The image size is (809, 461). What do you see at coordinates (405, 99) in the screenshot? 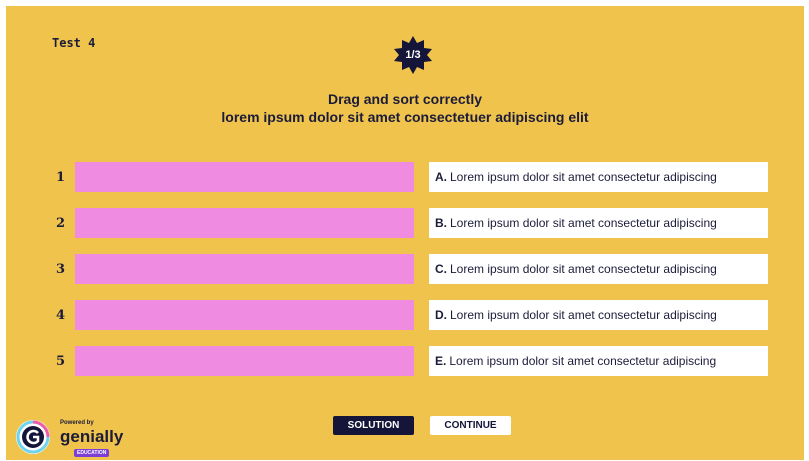
I see `instruction-line-1: Drag and sort correctly` at bounding box center [405, 99].